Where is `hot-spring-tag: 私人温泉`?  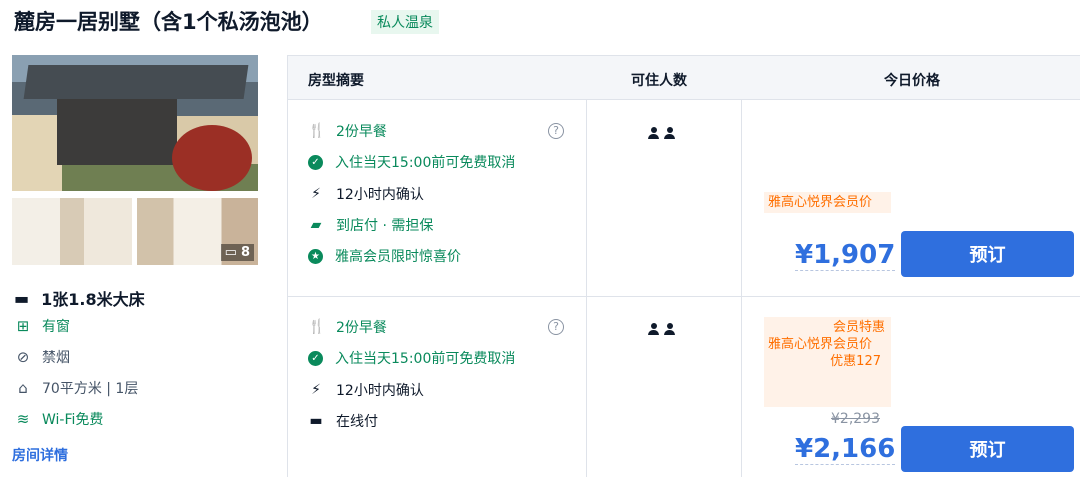 hot-spring-tag: 私人温泉 is located at coordinates (405, 22).